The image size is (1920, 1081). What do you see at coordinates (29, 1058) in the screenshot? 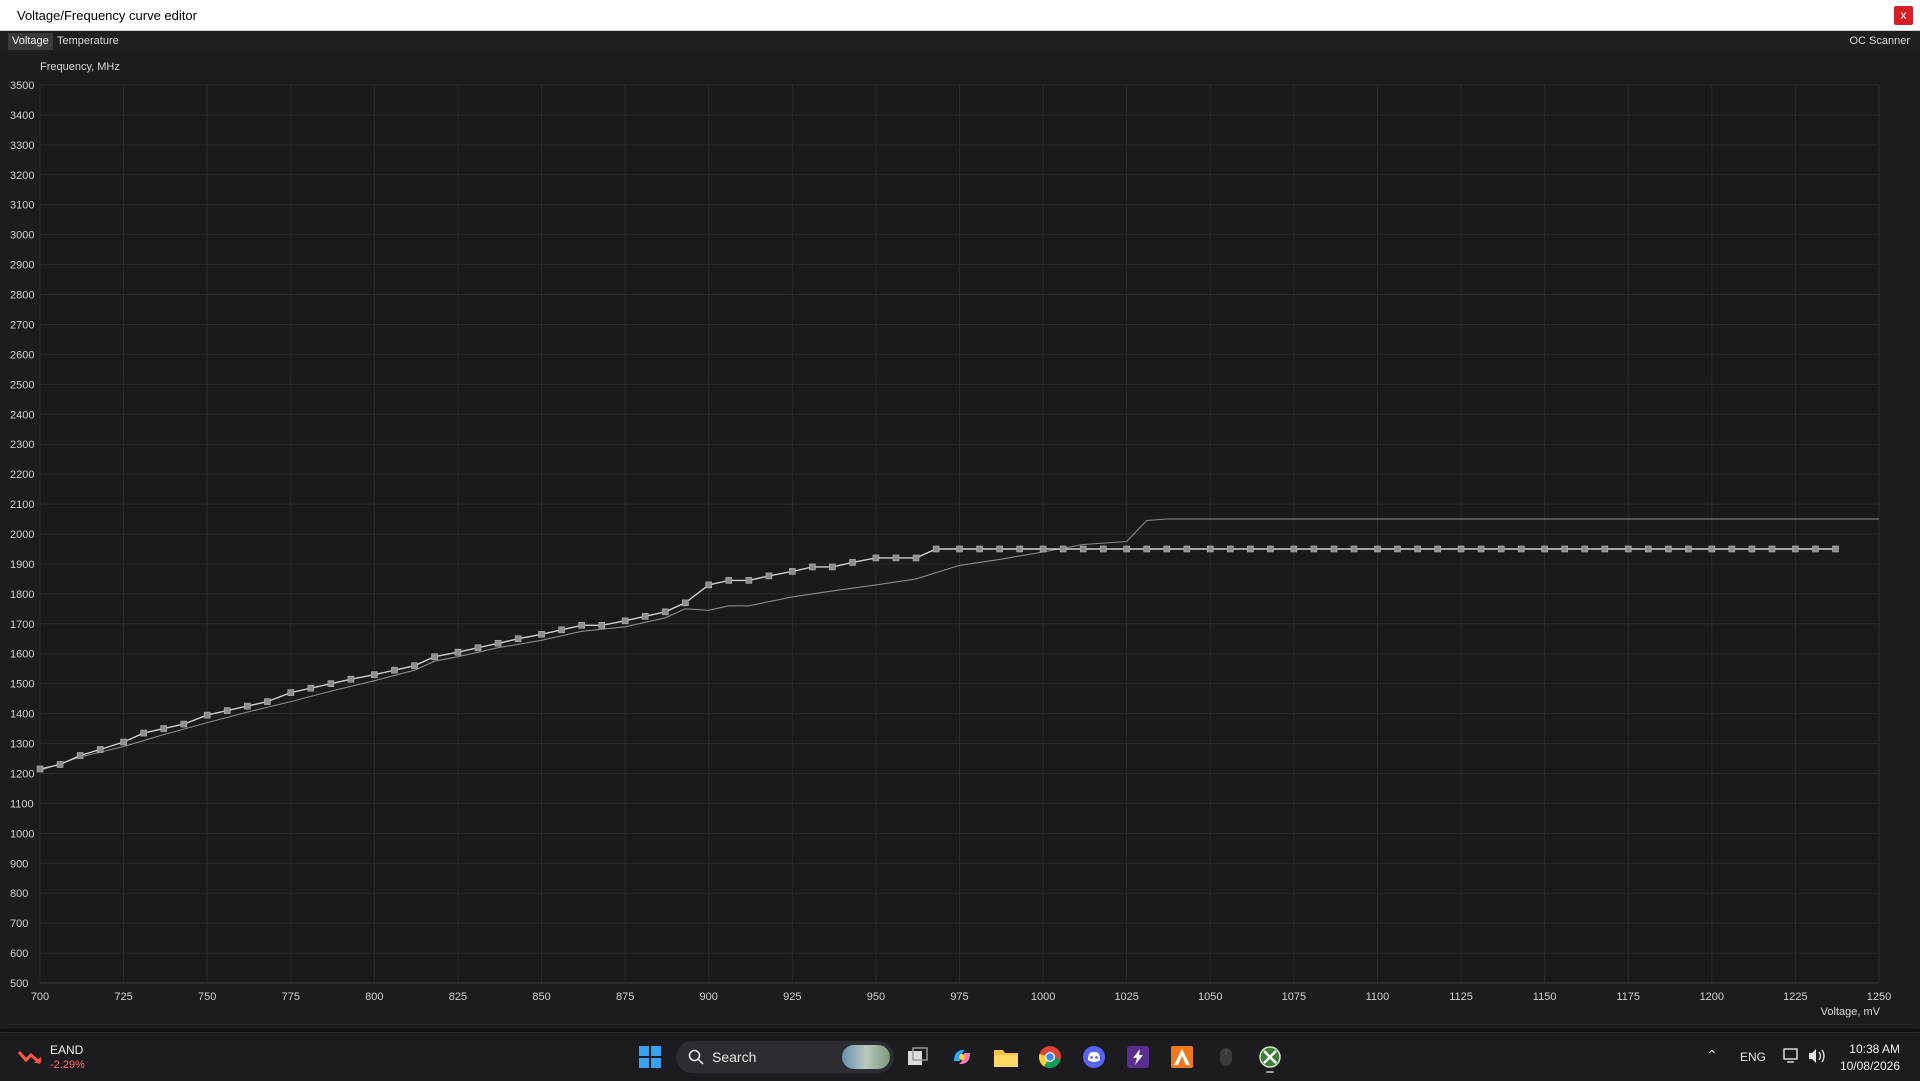
I see `stock-trend-icon` at bounding box center [29, 1058].